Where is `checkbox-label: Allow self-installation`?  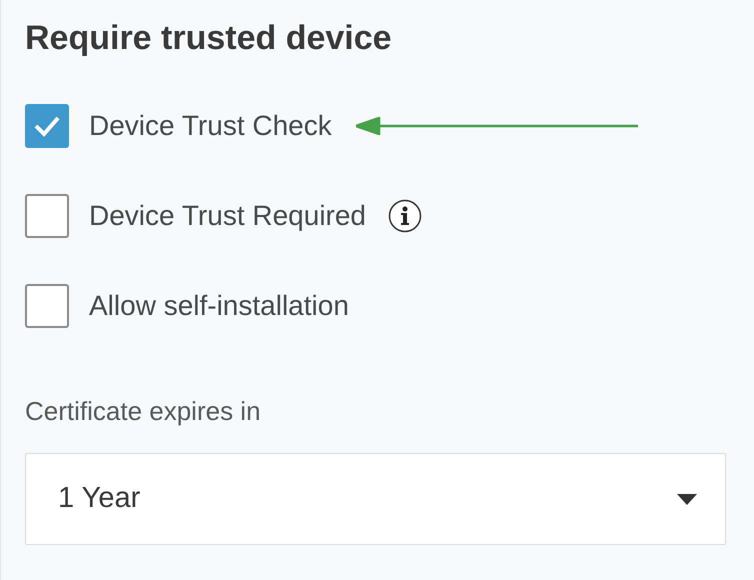 checkbox-label: Allow self-installation is located at coordinates (219, 306).